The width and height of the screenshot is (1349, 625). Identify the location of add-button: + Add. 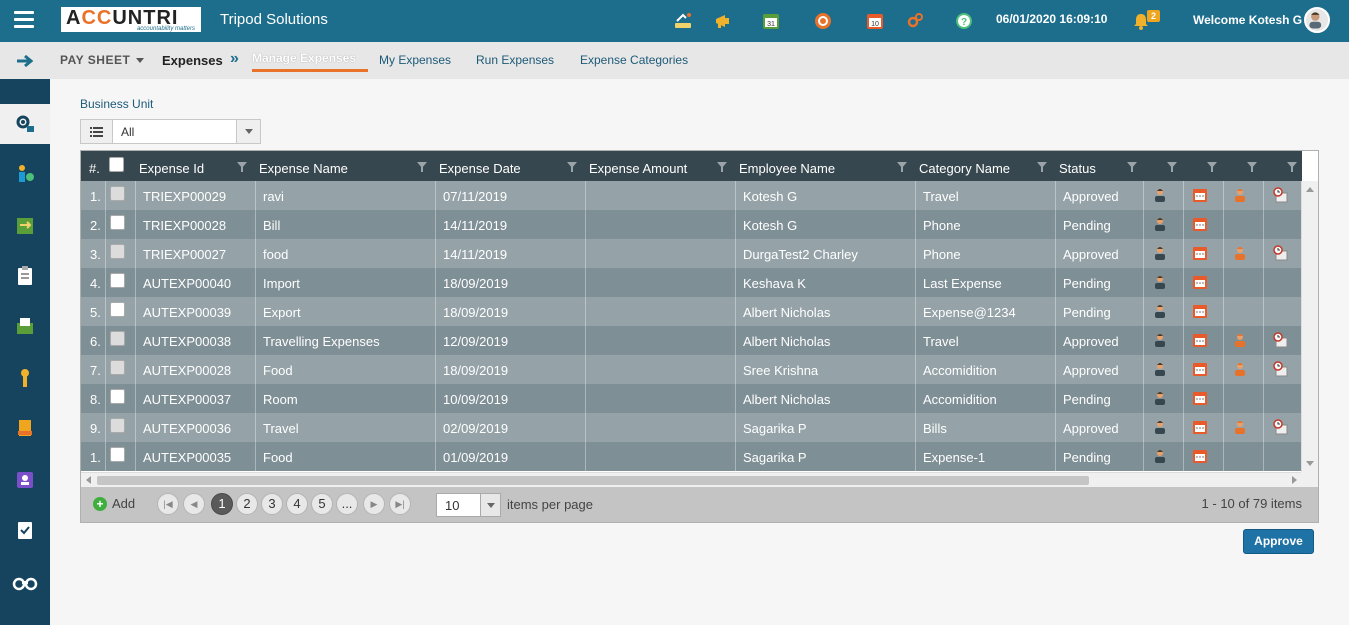
(114, 503).